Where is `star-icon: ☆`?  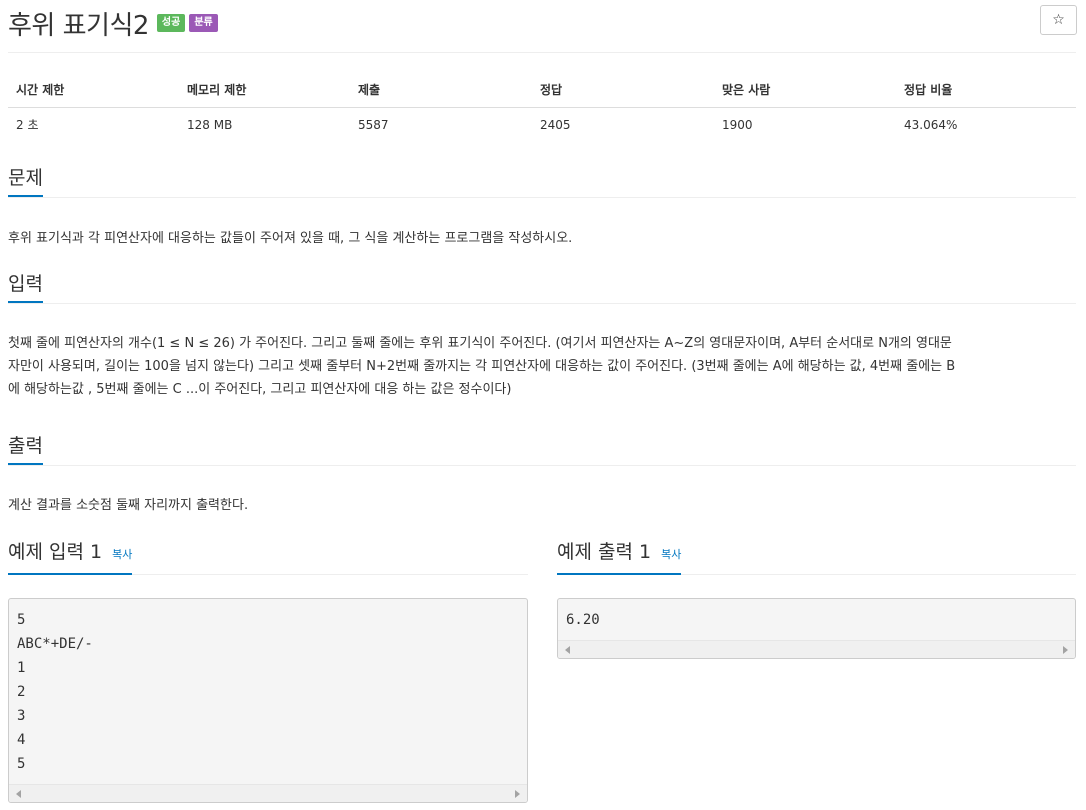
star-icon: ☆ is located at coordinates (1058, 20).